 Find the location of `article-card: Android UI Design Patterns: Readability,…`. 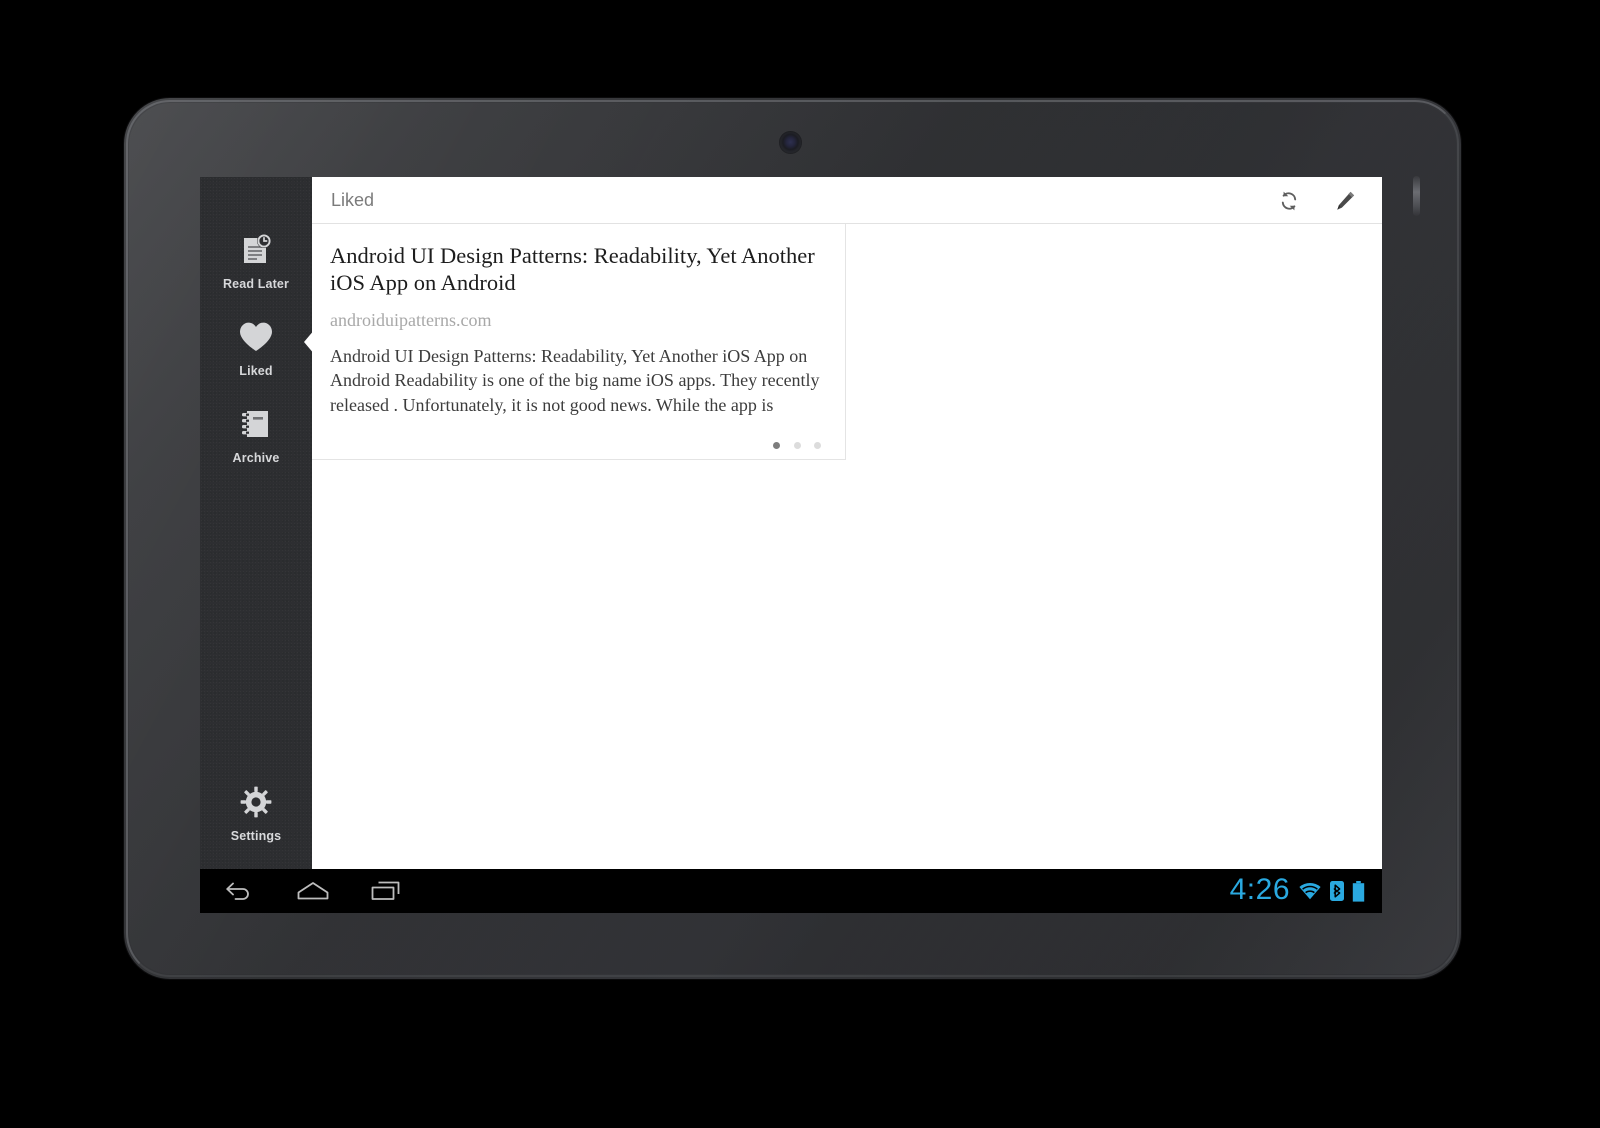

article-card: Android UI Design Patterns: Readability,… is located at coordinates (579, 342).